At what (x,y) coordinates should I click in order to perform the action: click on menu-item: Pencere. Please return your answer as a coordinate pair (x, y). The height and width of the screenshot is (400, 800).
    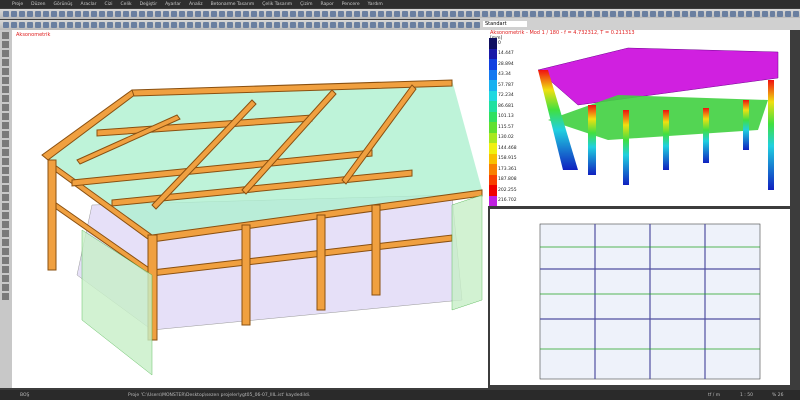
    Looking at the image, I should click on (351, 4).